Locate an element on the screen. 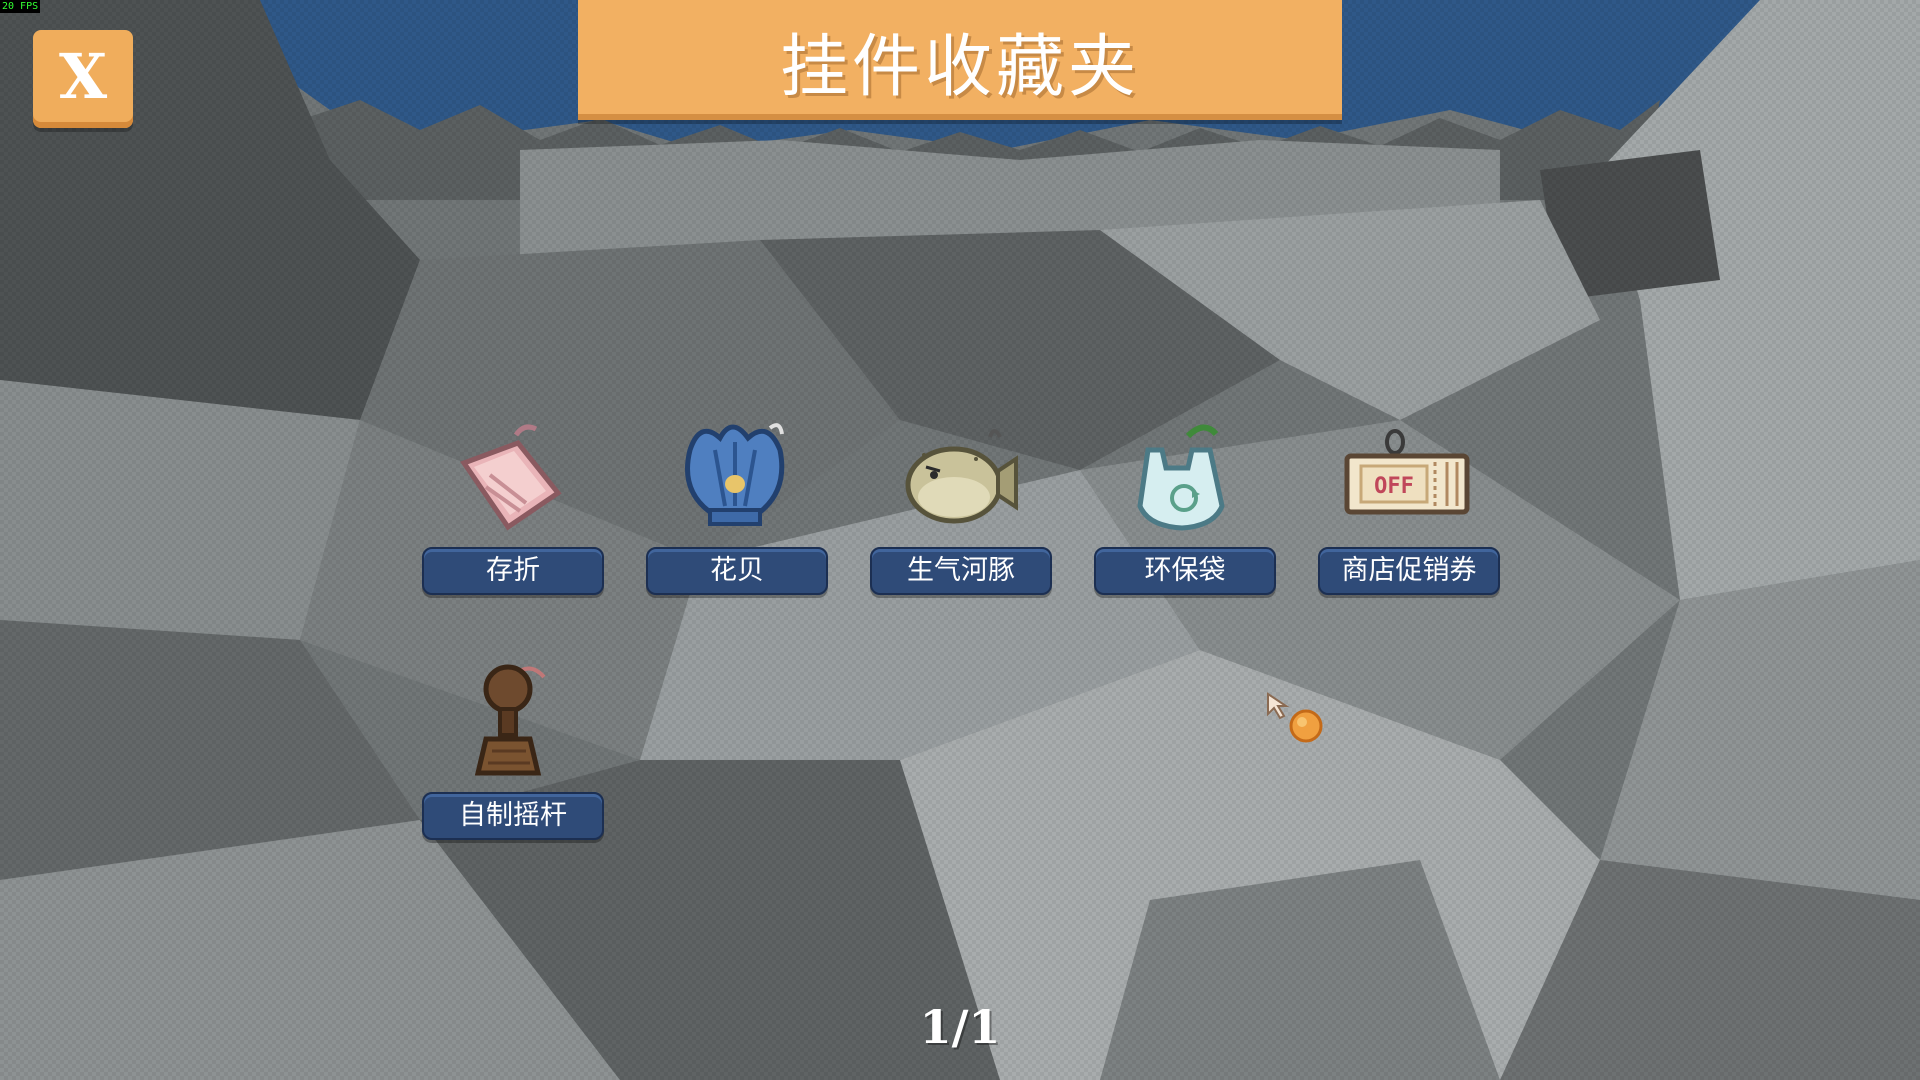  blue-scallop-shell-icon is located at coordinates (735, 474).